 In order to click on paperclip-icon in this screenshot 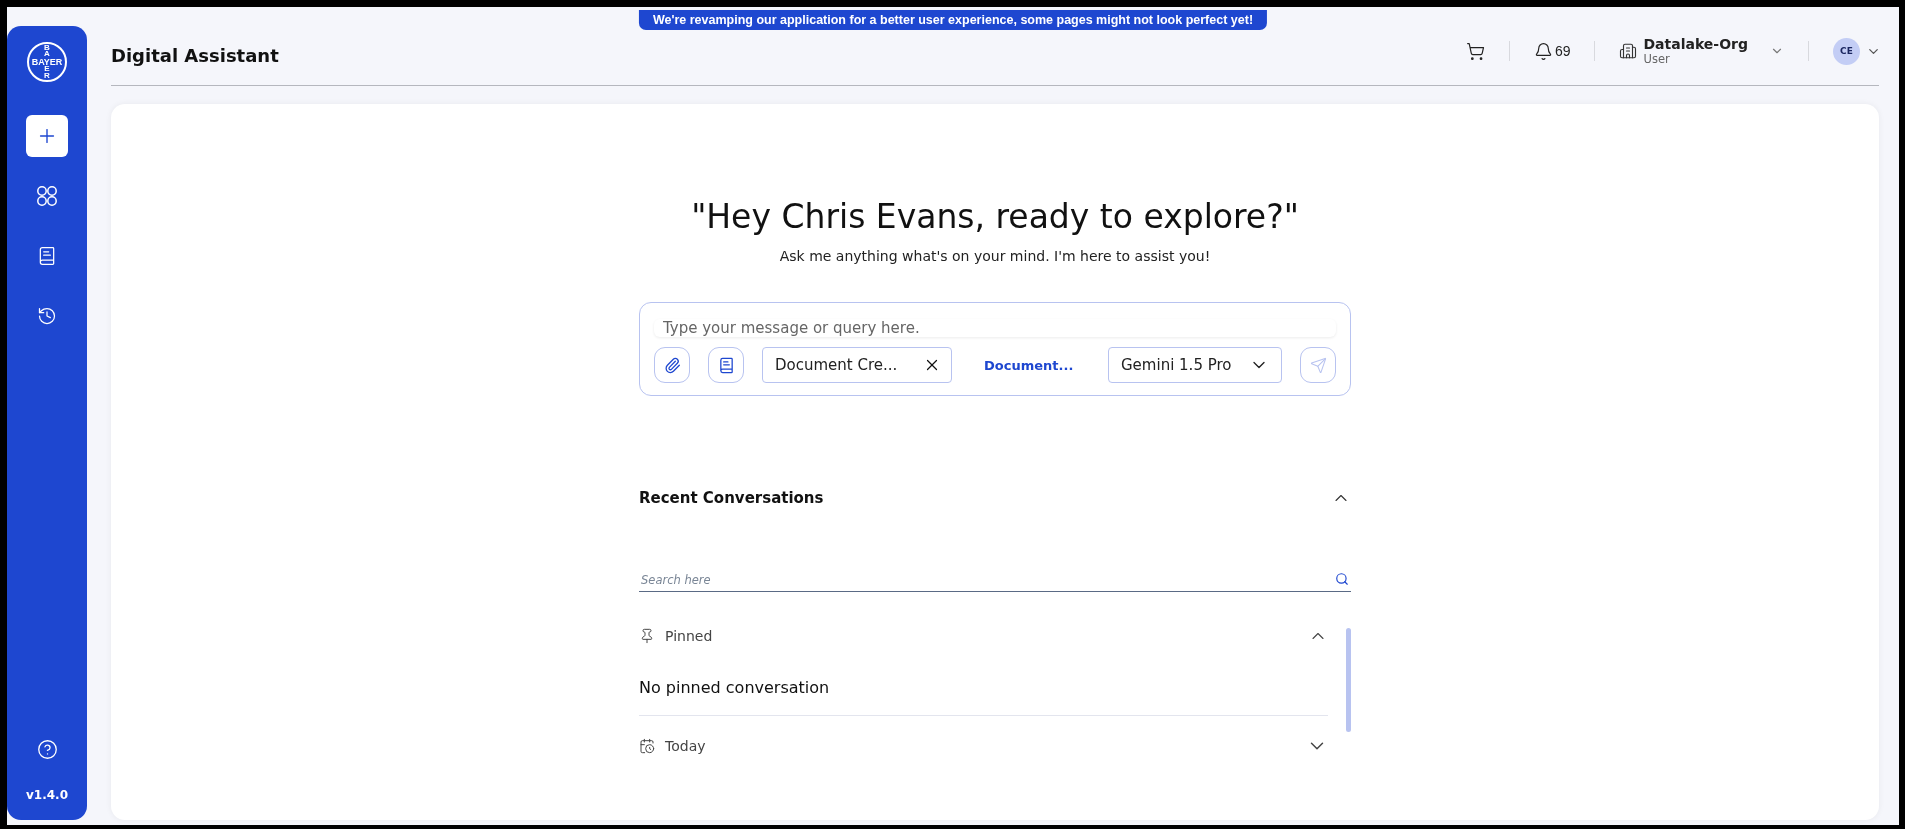, I will do `click(672, 365)`.